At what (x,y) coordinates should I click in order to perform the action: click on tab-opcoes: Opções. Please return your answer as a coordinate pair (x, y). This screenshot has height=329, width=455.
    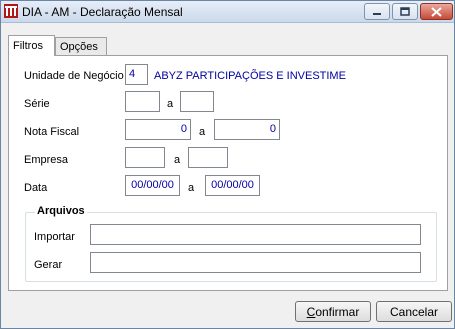
    Looking at the image, I should click on (81, 46).